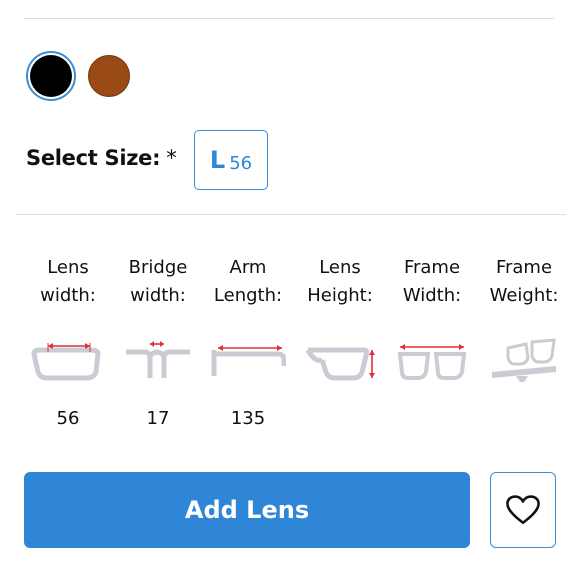  I want to click on arm-length-icon, so click(248, 360).